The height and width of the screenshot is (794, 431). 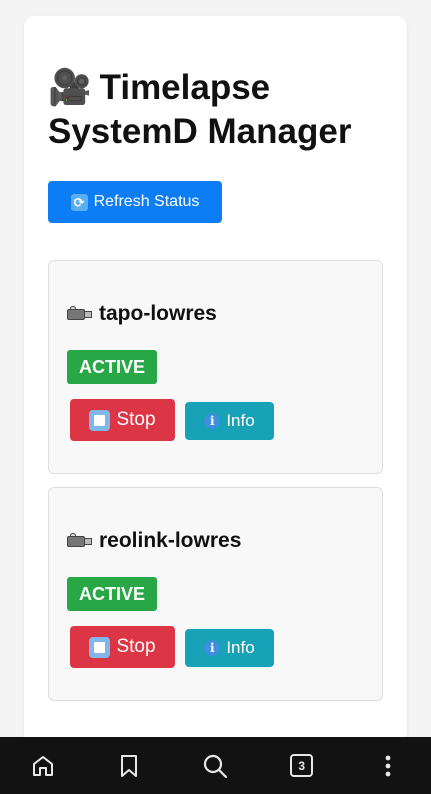 What do you see at coordinates (129, 766) in the screenshot?
I see `bookmark-icon` at bounding box center [129, 766].